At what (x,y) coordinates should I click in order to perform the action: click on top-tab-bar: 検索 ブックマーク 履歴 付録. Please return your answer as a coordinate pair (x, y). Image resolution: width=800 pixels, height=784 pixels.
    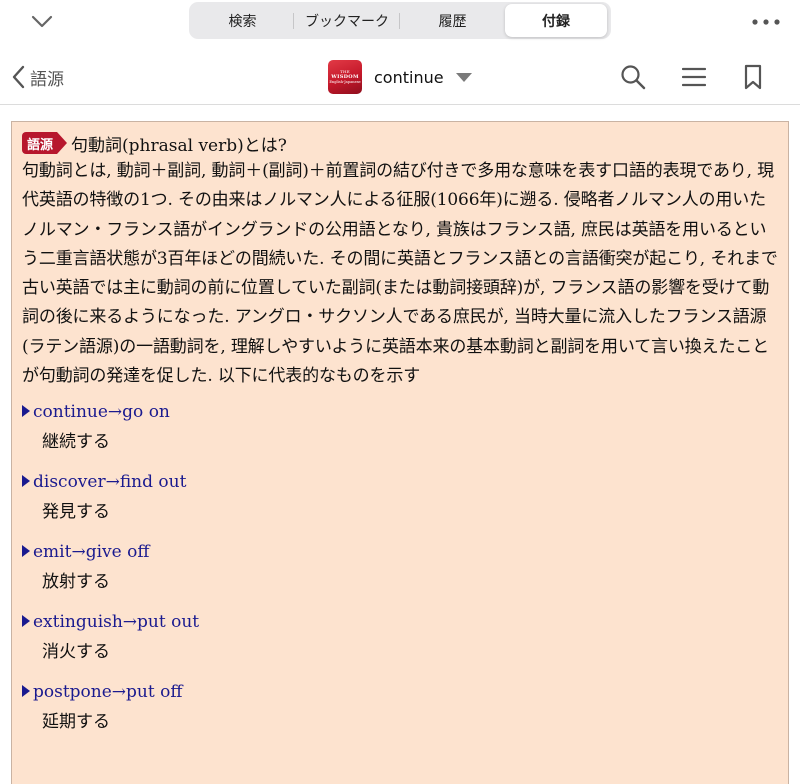
    Looking at the image, I should click on (400, 23).